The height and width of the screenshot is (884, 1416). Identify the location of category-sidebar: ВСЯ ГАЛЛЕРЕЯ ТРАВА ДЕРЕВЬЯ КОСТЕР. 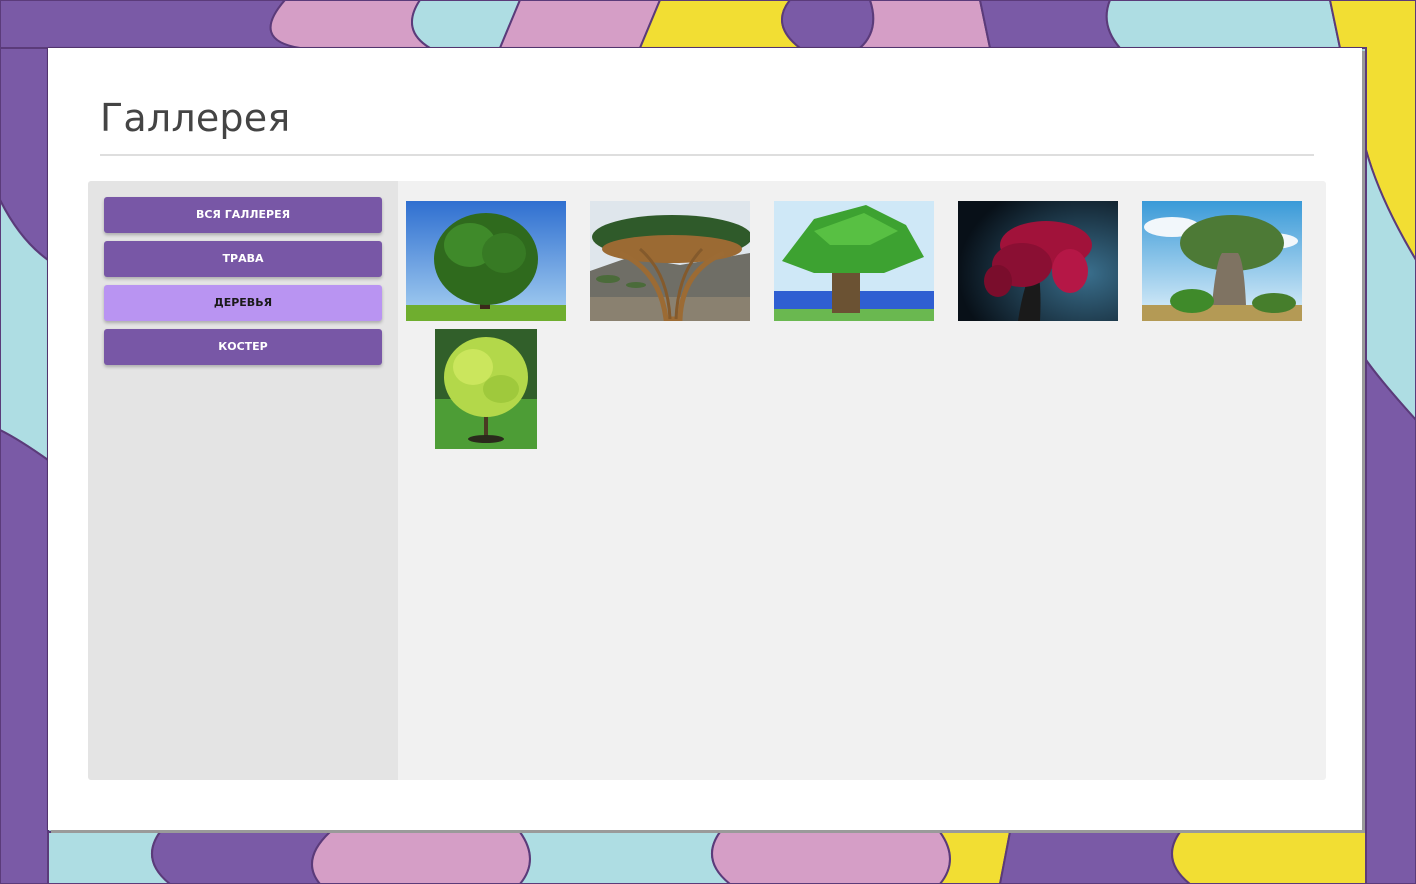
(243, 480).